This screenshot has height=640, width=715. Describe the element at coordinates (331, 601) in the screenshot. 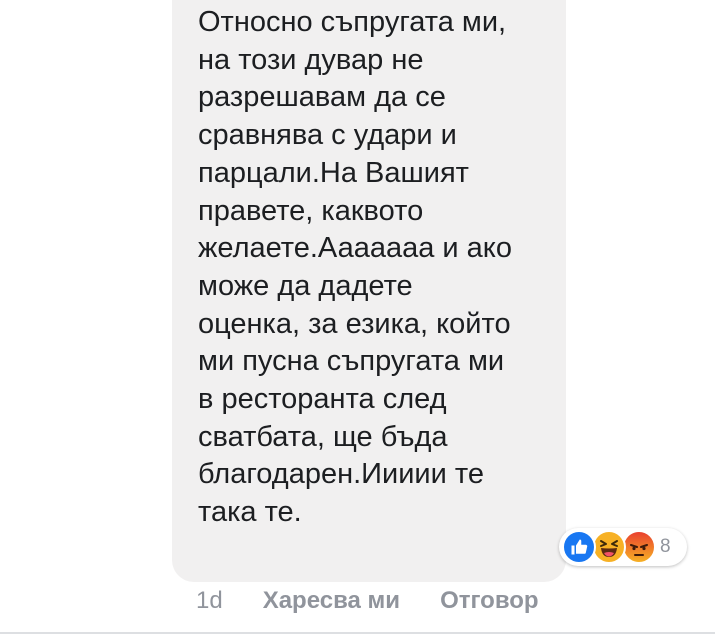

I see `like-button: Харесва ми` at that location.